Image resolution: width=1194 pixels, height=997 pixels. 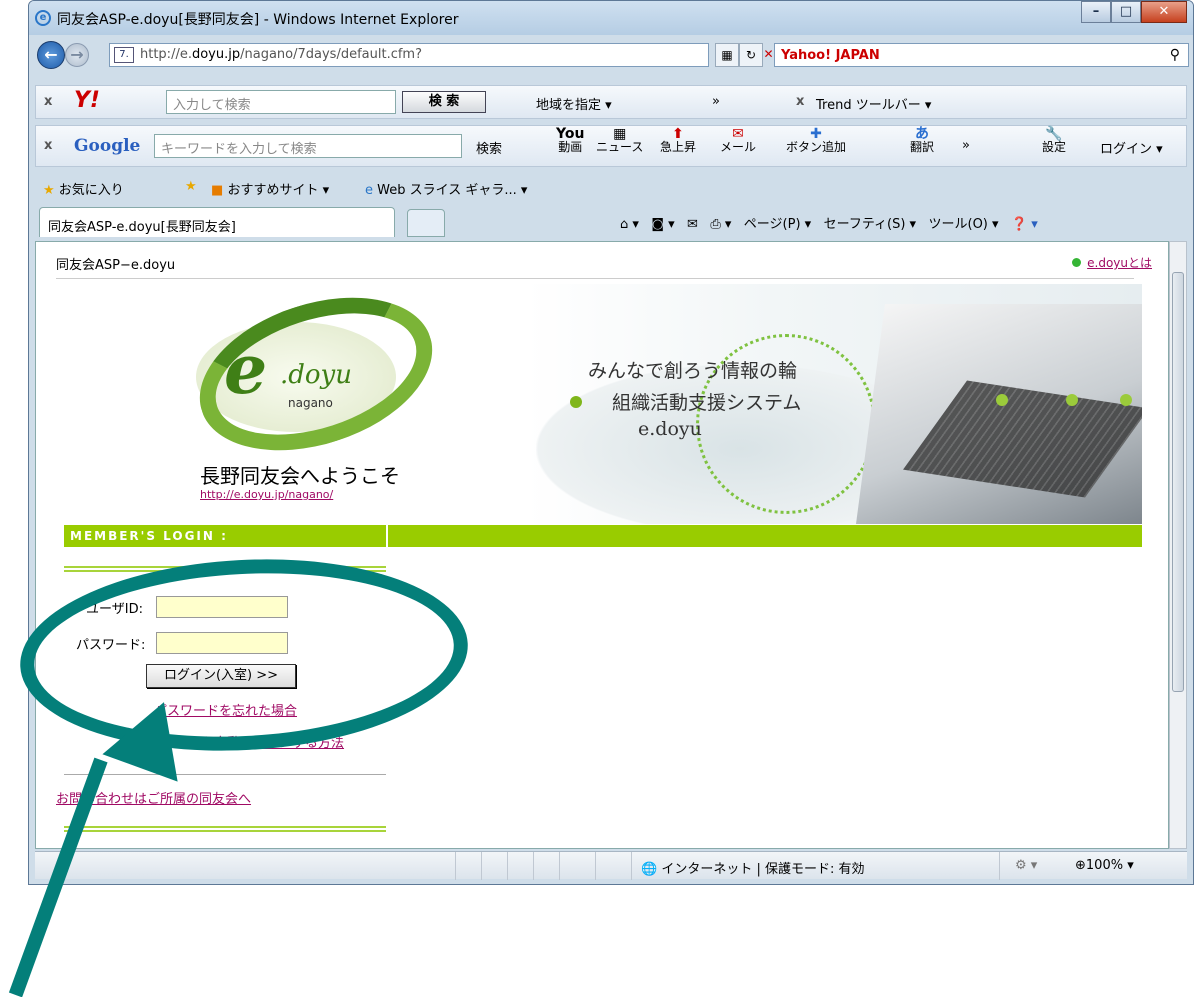 What do you see at coordinates (999, 414) in the screenshot?
I see `laptop-image` at bounding box center [999, 414].